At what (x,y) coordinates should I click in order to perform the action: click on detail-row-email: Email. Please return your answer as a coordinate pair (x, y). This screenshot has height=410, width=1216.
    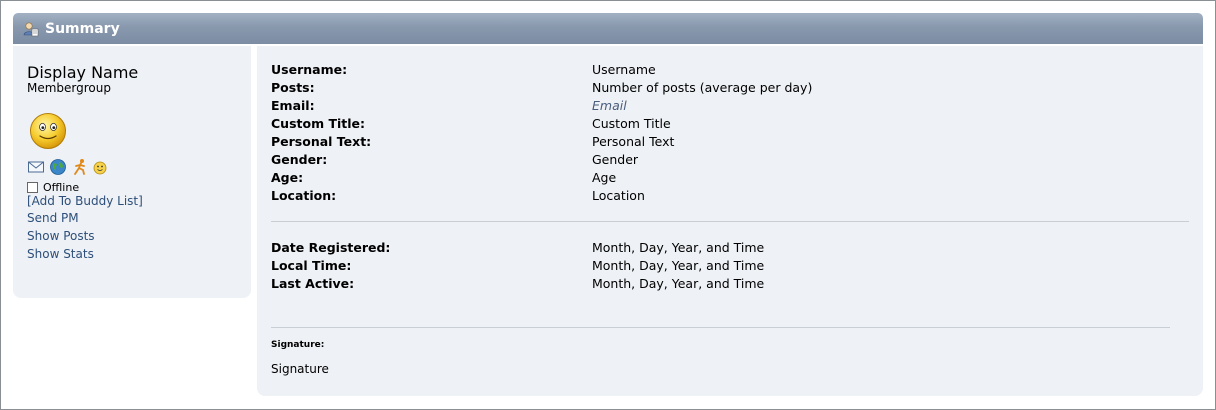
    Looking at the image, I should click on (731, 107).